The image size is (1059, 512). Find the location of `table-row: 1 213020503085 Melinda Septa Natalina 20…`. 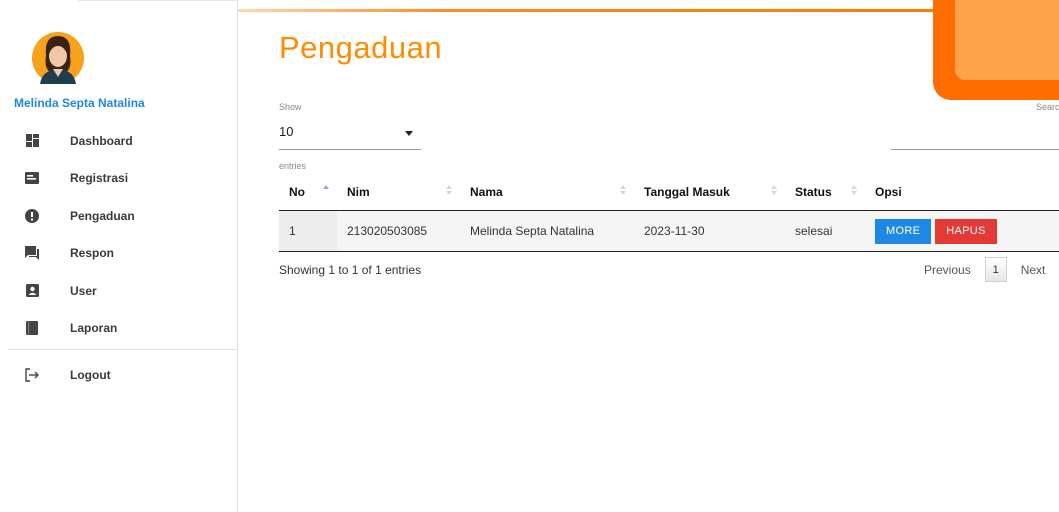

table-row: 1 213020503085 Melinda Septa Natalina 20… is located at coordinates (669, 231).